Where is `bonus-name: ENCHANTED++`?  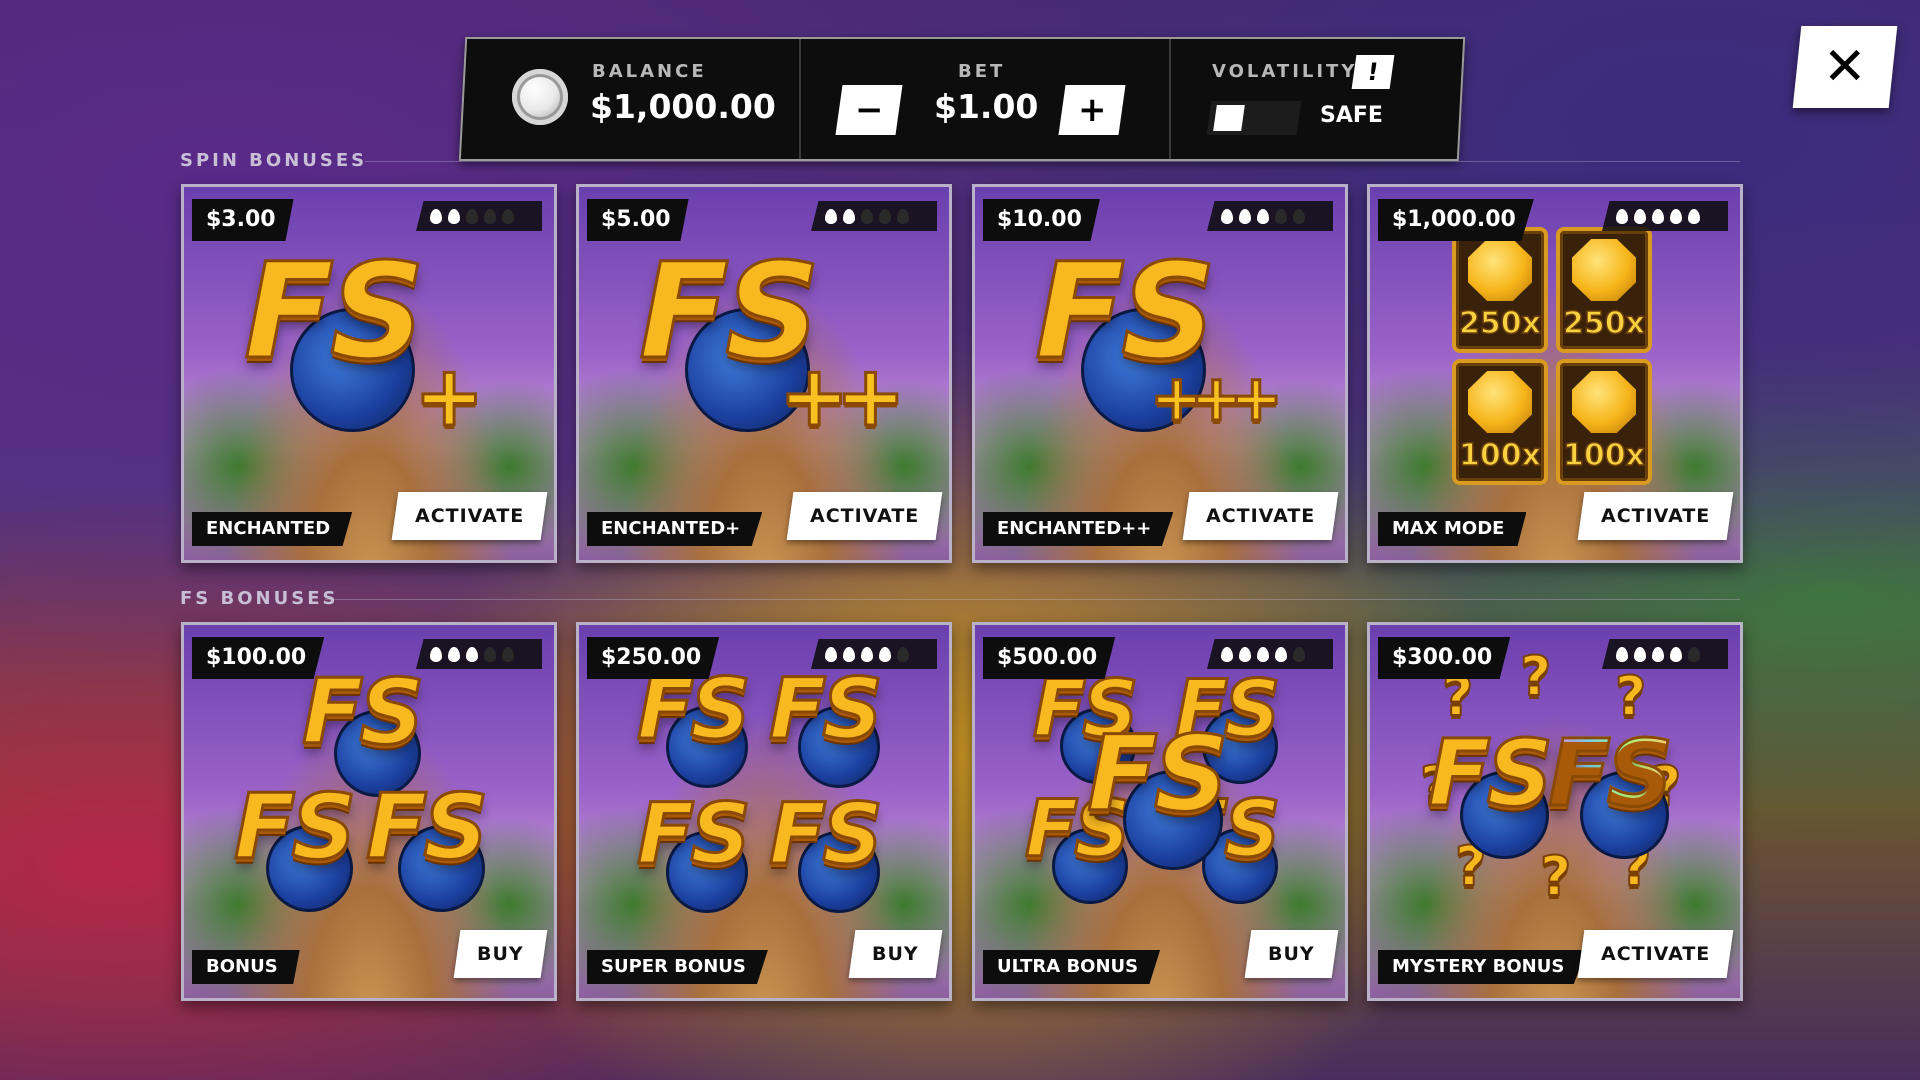
bonus-name: ENCHANTED++ is located at coordinates (1078, 529).